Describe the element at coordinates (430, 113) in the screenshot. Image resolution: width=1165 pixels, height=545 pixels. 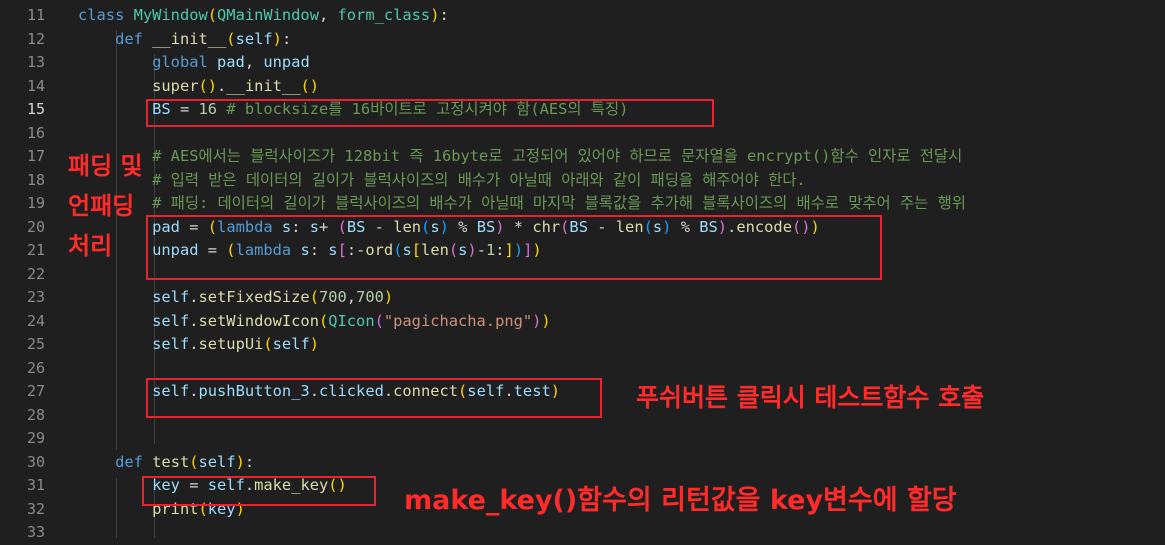
I see `highlight-box-blocksize` at that location.